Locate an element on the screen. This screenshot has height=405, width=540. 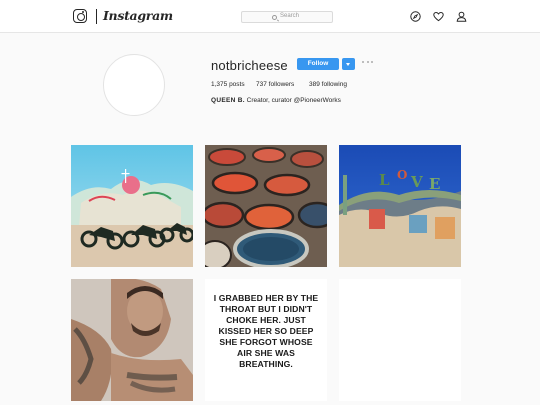
profile-bio: QUEEN B. Creator, curator @PioneerWorks is located at coordinates (276, 100).